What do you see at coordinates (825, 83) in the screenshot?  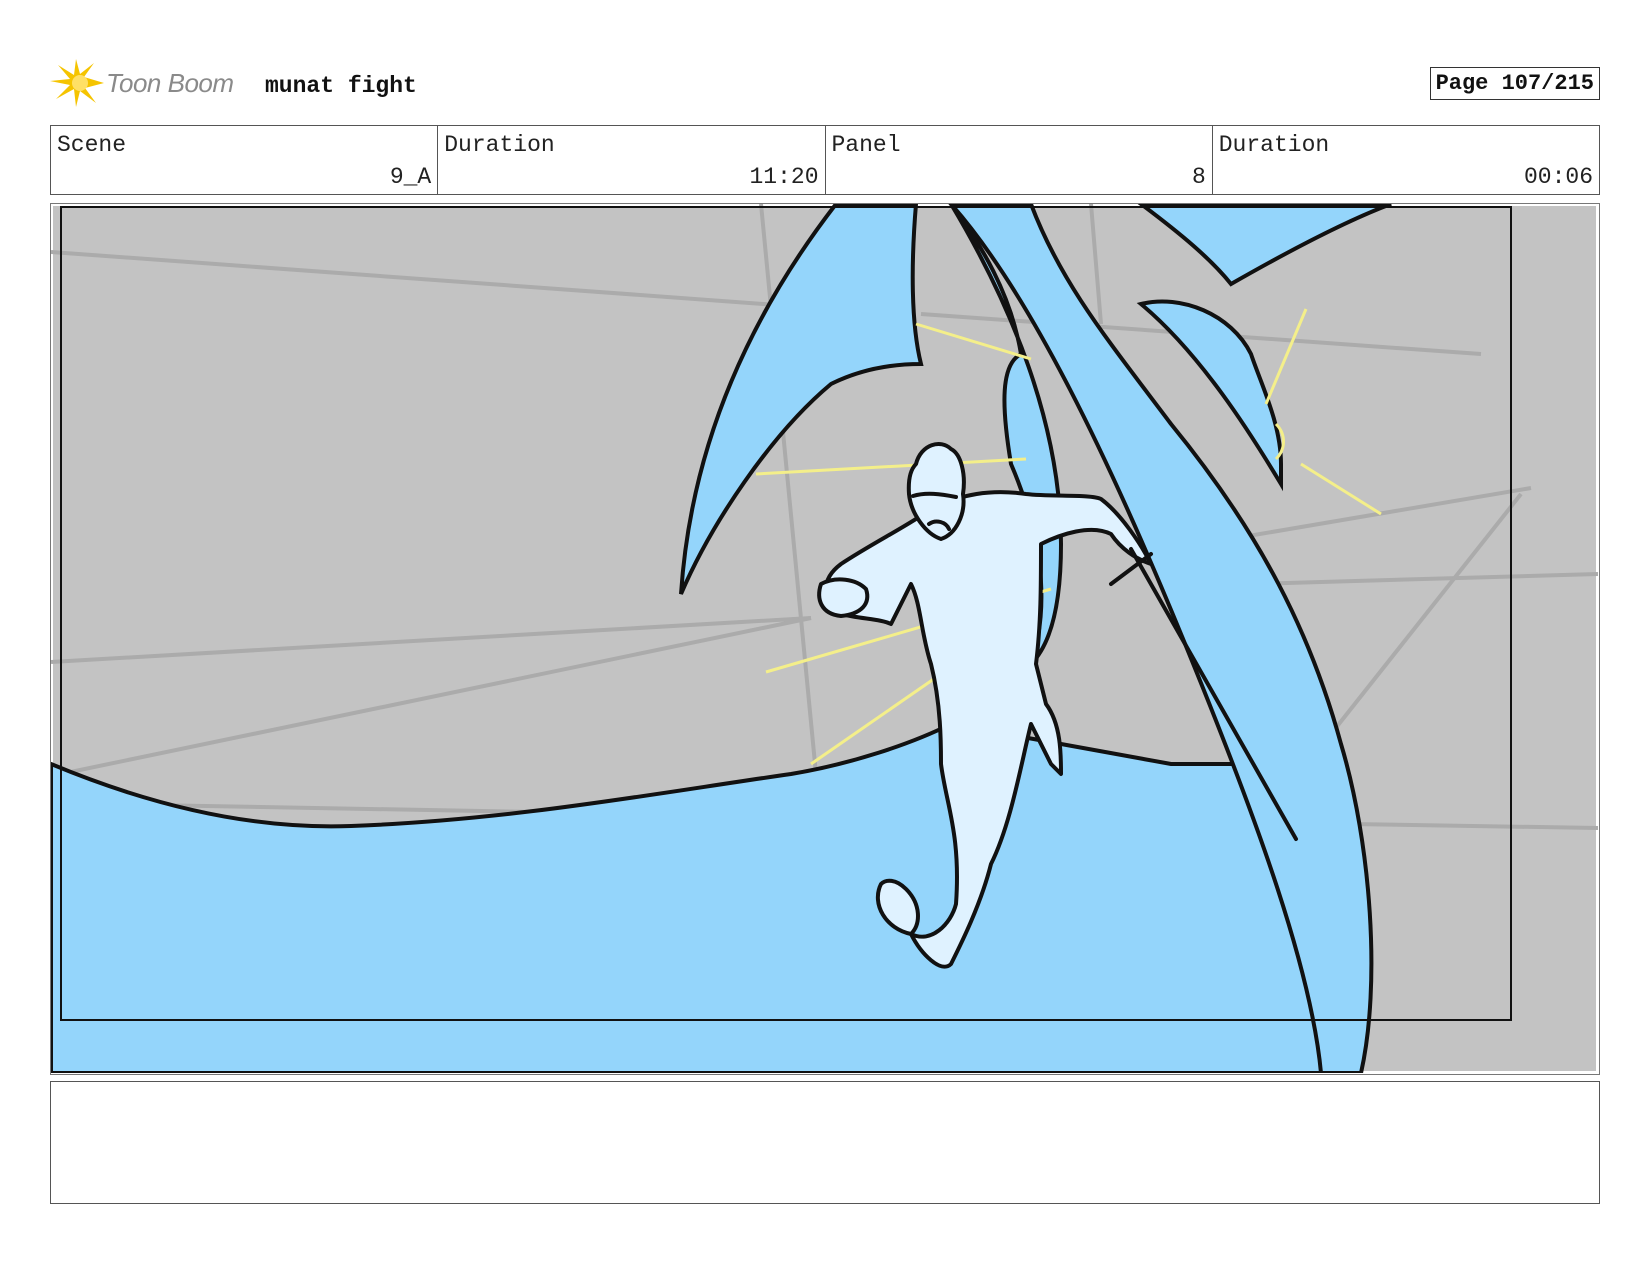 I see `header: Toon Boom munat fight Page 107/215` at bounding box center [825, 83].